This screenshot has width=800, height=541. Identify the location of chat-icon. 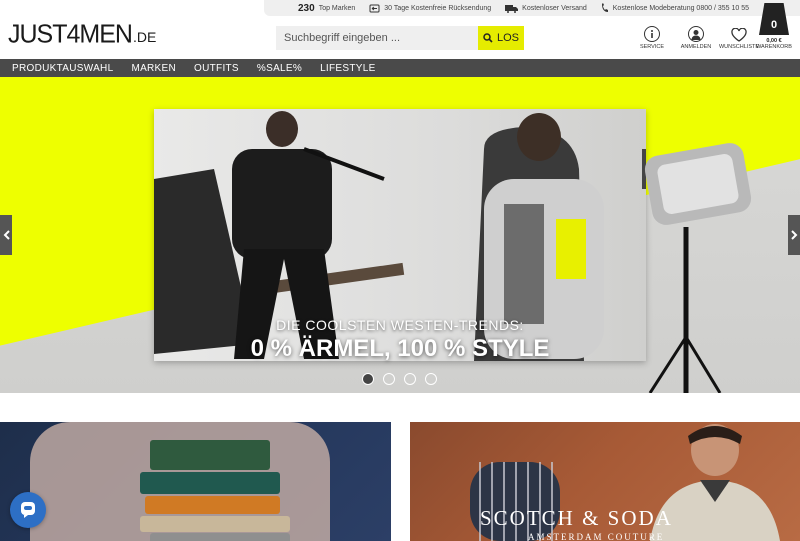
(28, 510).